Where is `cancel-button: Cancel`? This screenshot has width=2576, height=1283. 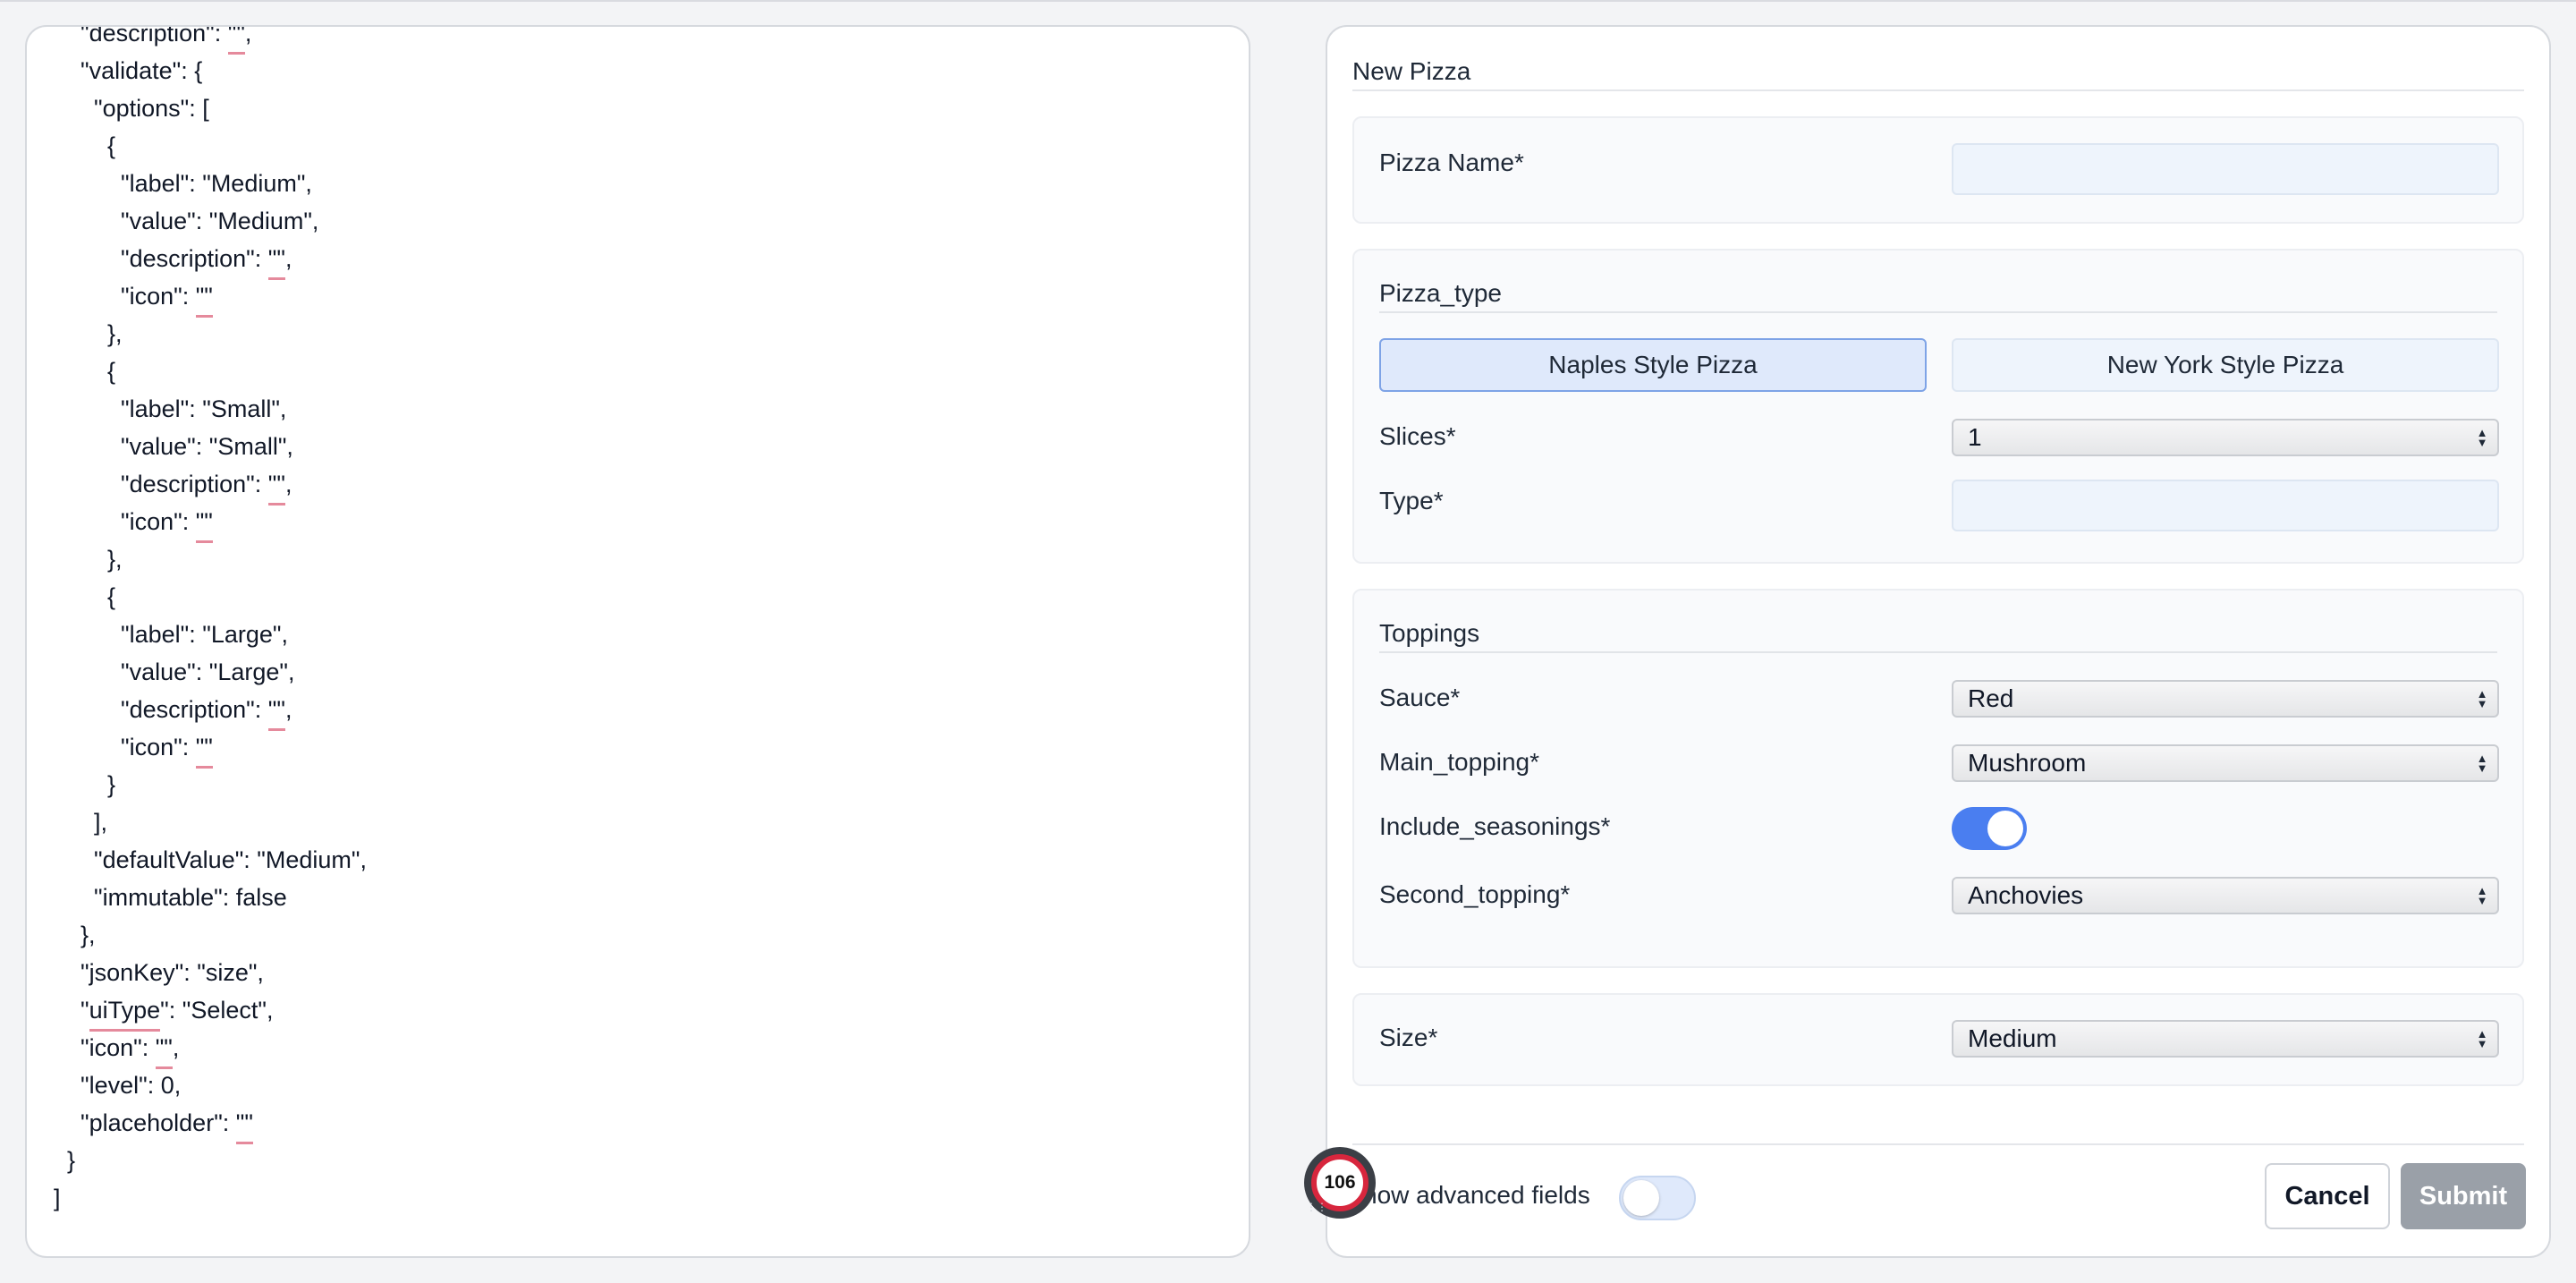
cancel-button: Cancel is located at coordinates (2327, 1196).